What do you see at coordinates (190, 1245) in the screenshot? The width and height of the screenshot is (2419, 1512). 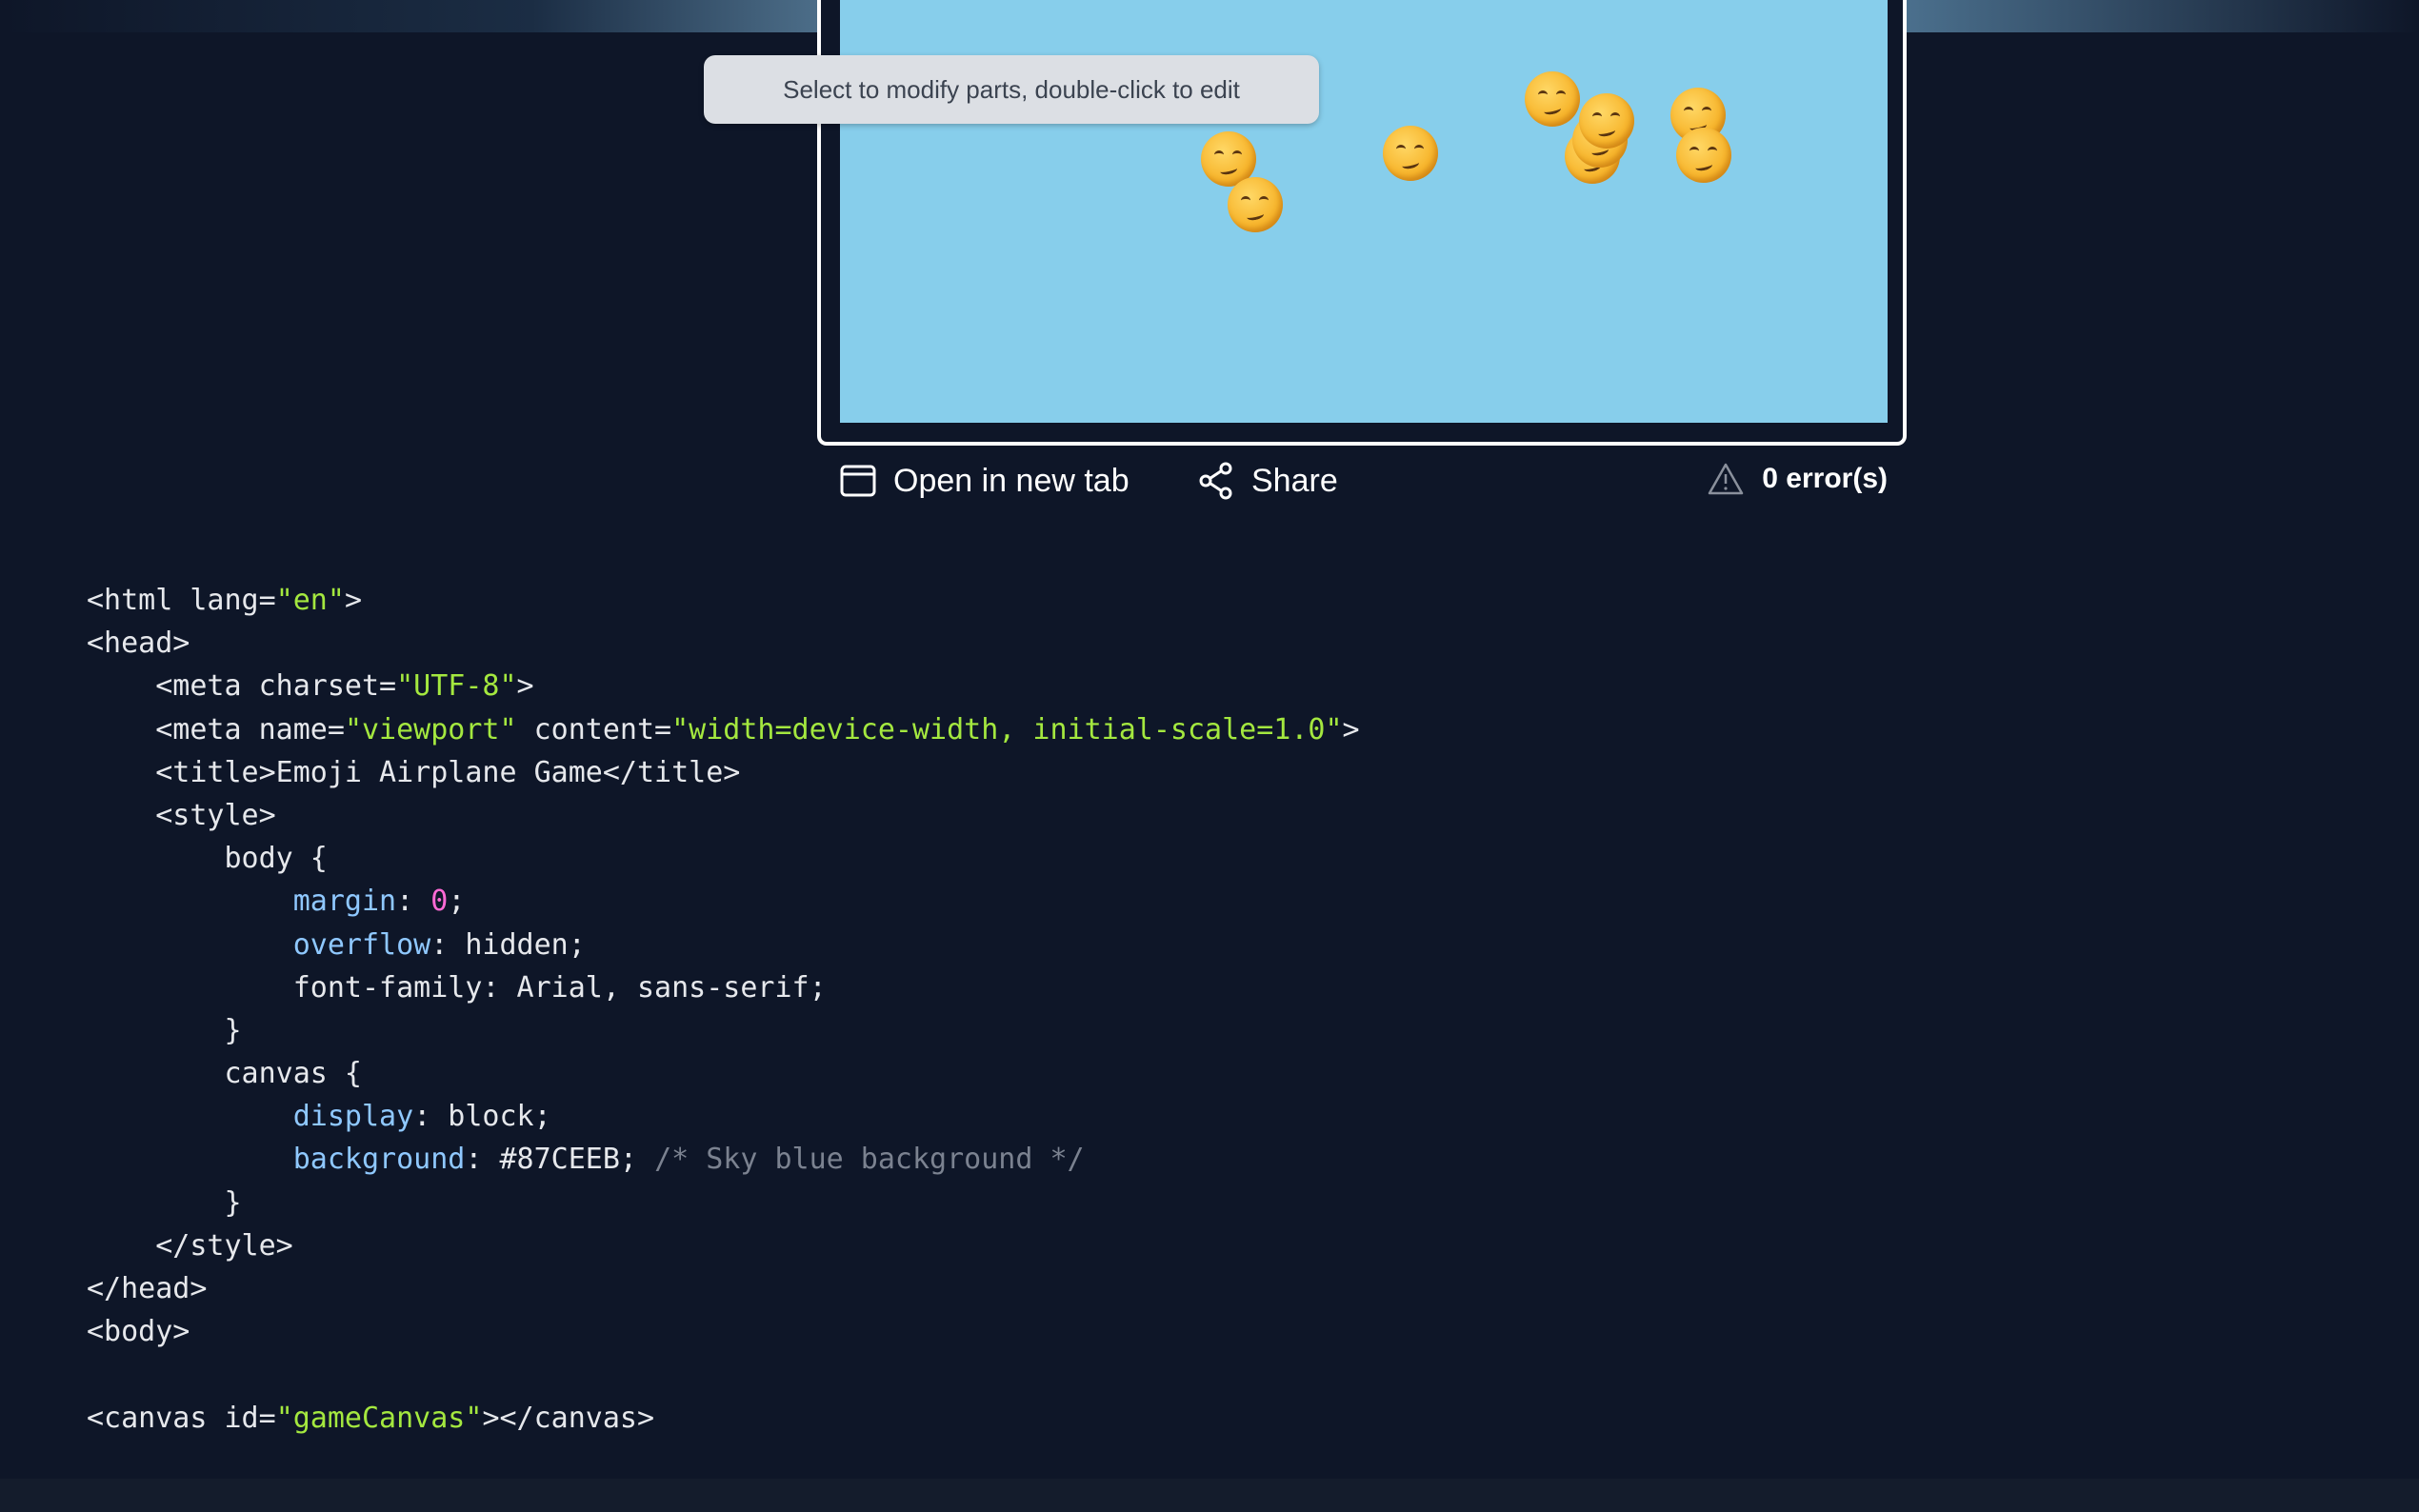 I see `code-line: </style>` at bounding box center [190, 1245].